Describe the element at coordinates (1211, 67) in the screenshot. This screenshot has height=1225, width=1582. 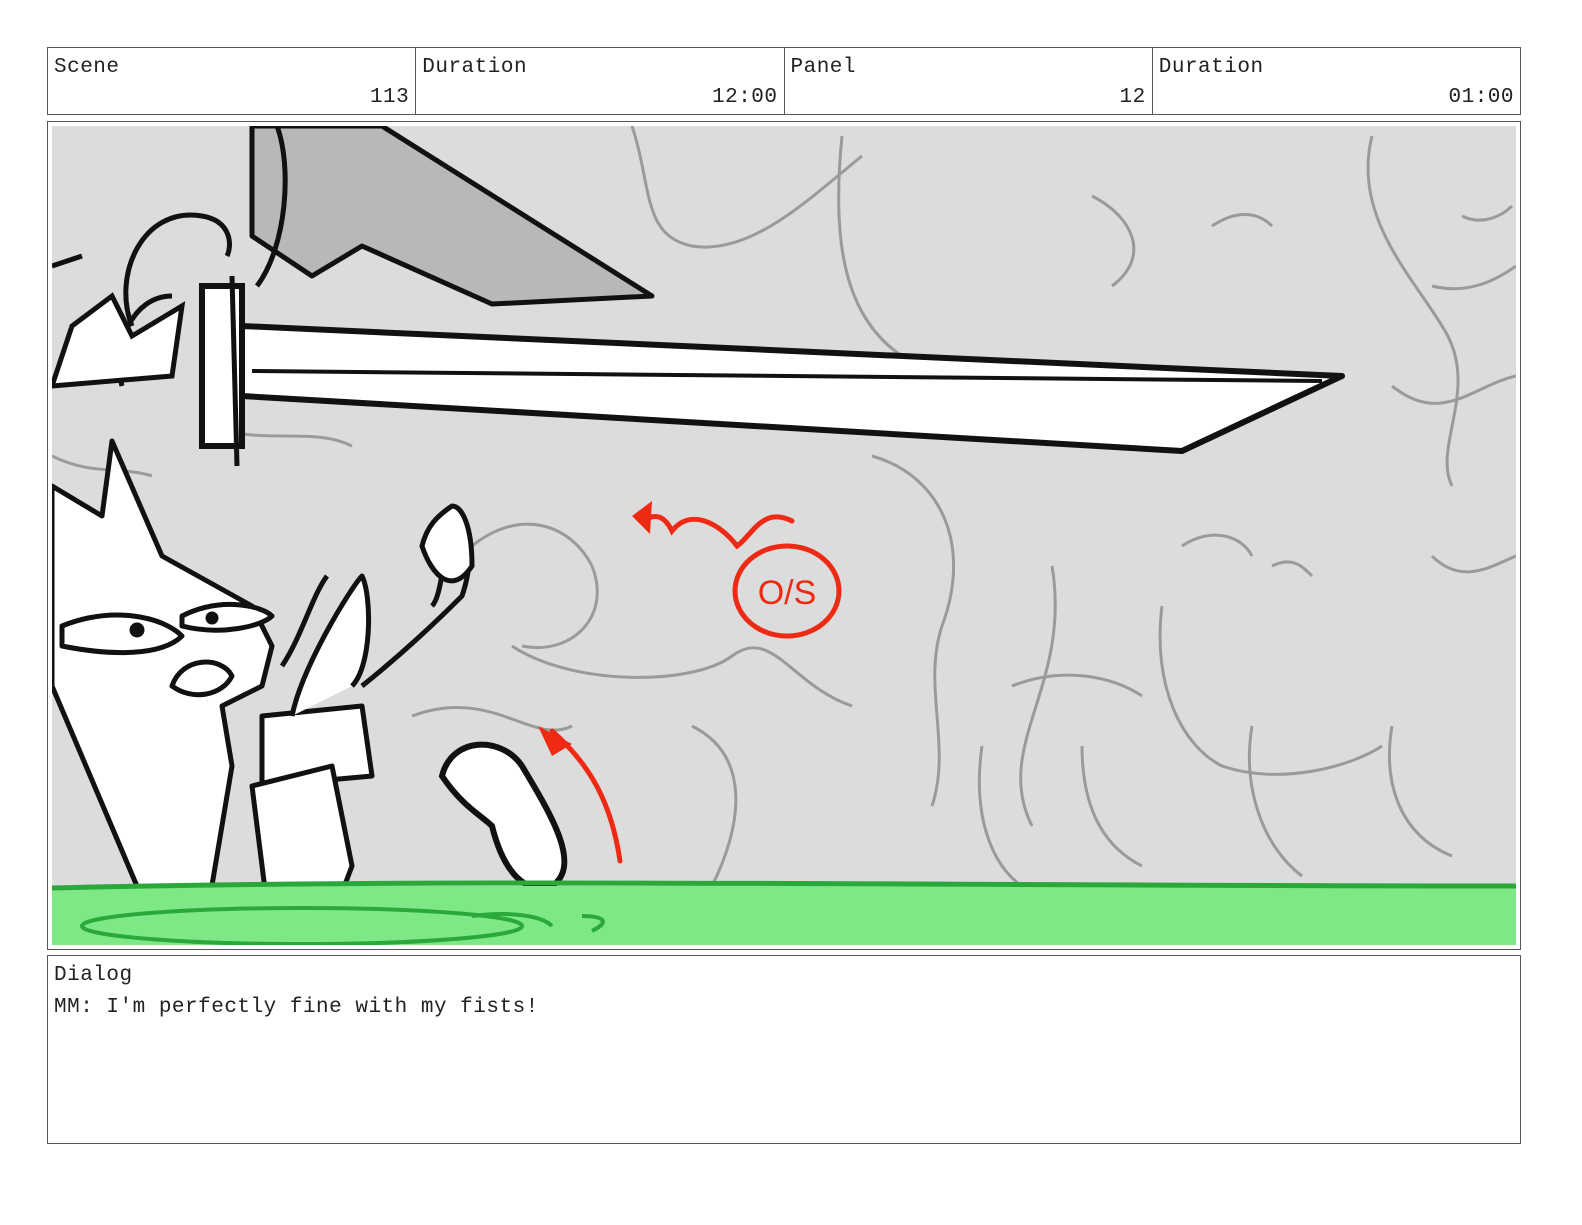
I see `panel-duration-label: Duration` at that location.